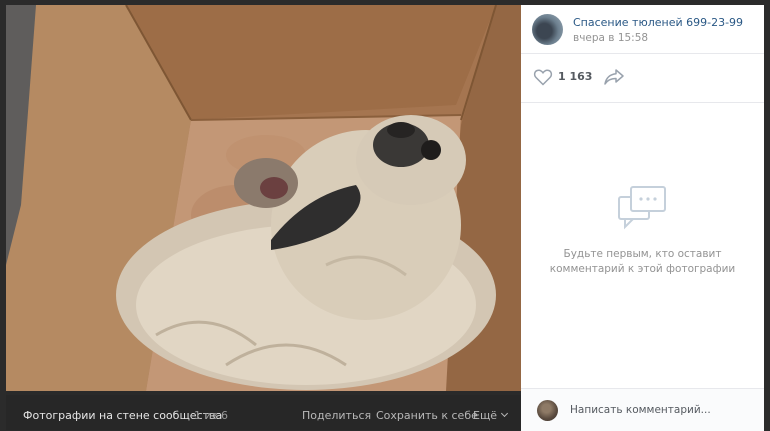  I want to click on comment-box, so click(642, 409).